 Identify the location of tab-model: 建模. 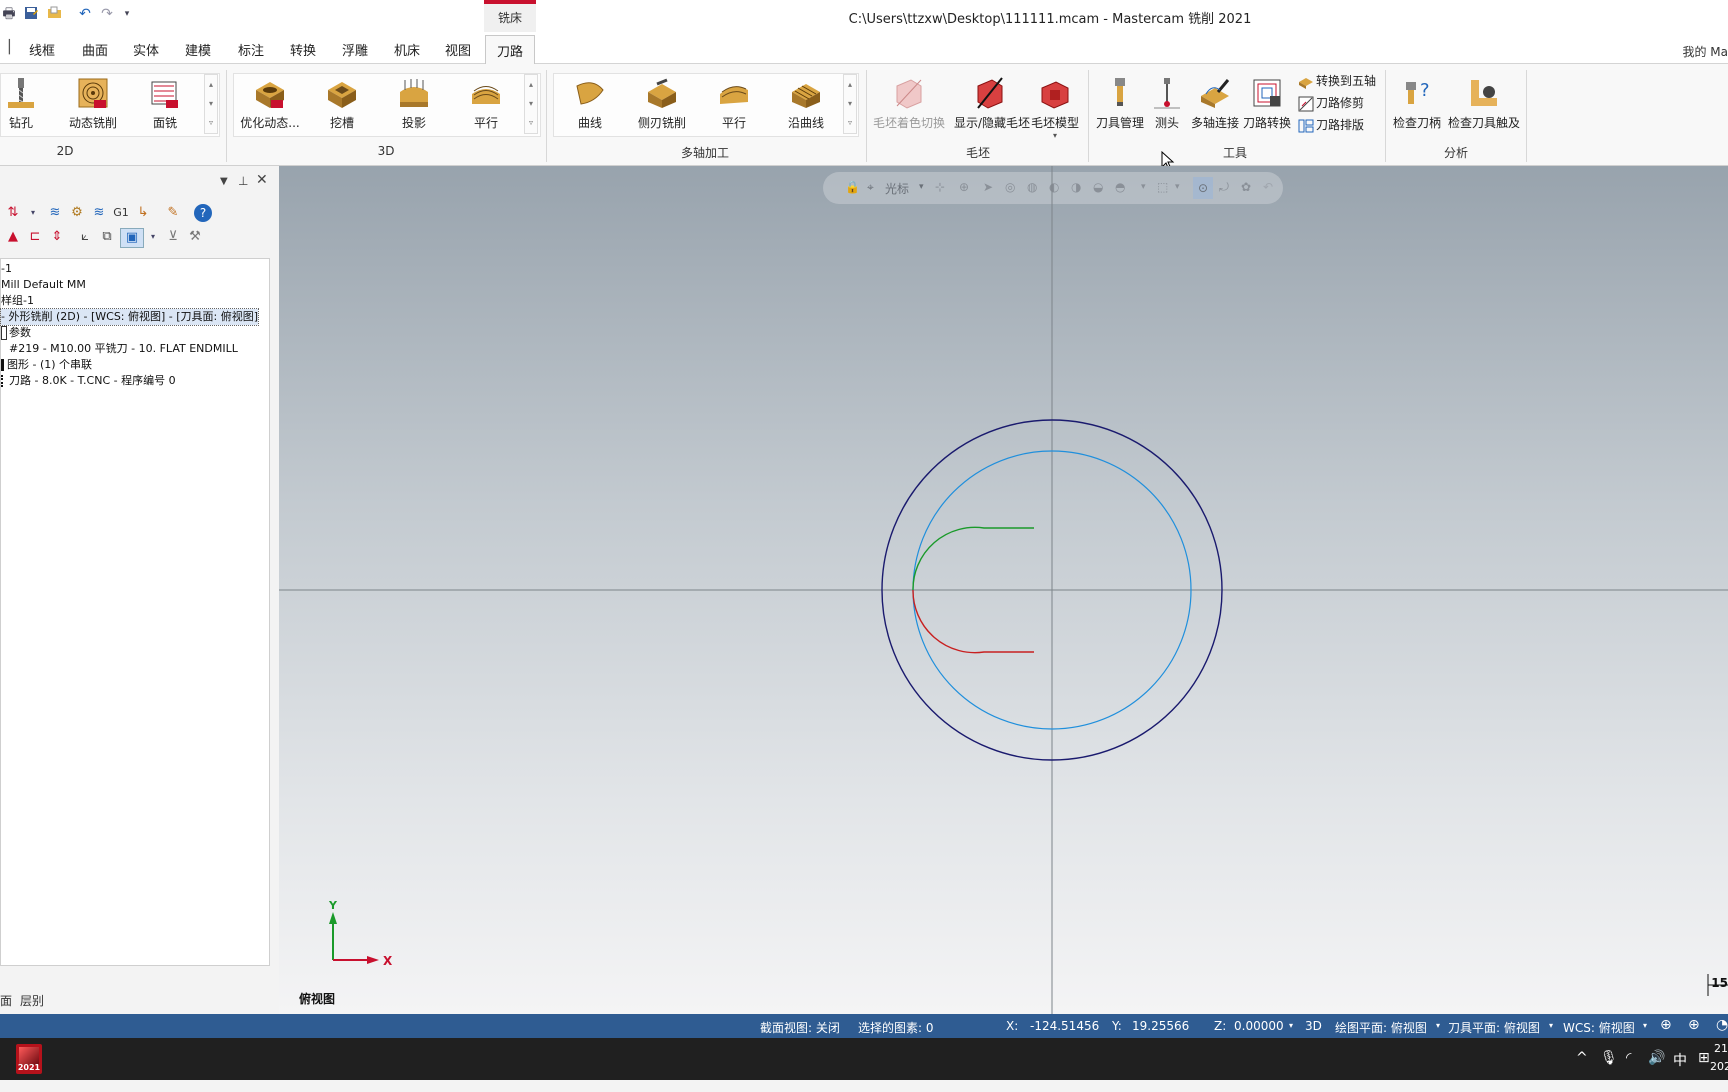
(198, 49).